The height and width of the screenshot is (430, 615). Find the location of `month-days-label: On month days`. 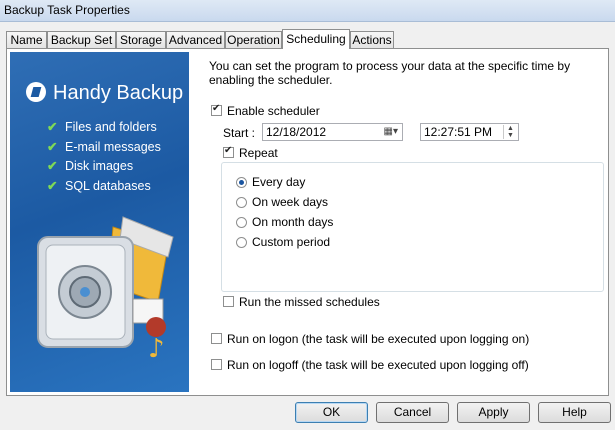

month-days-label: On month days is located at coordinates (293, 222).